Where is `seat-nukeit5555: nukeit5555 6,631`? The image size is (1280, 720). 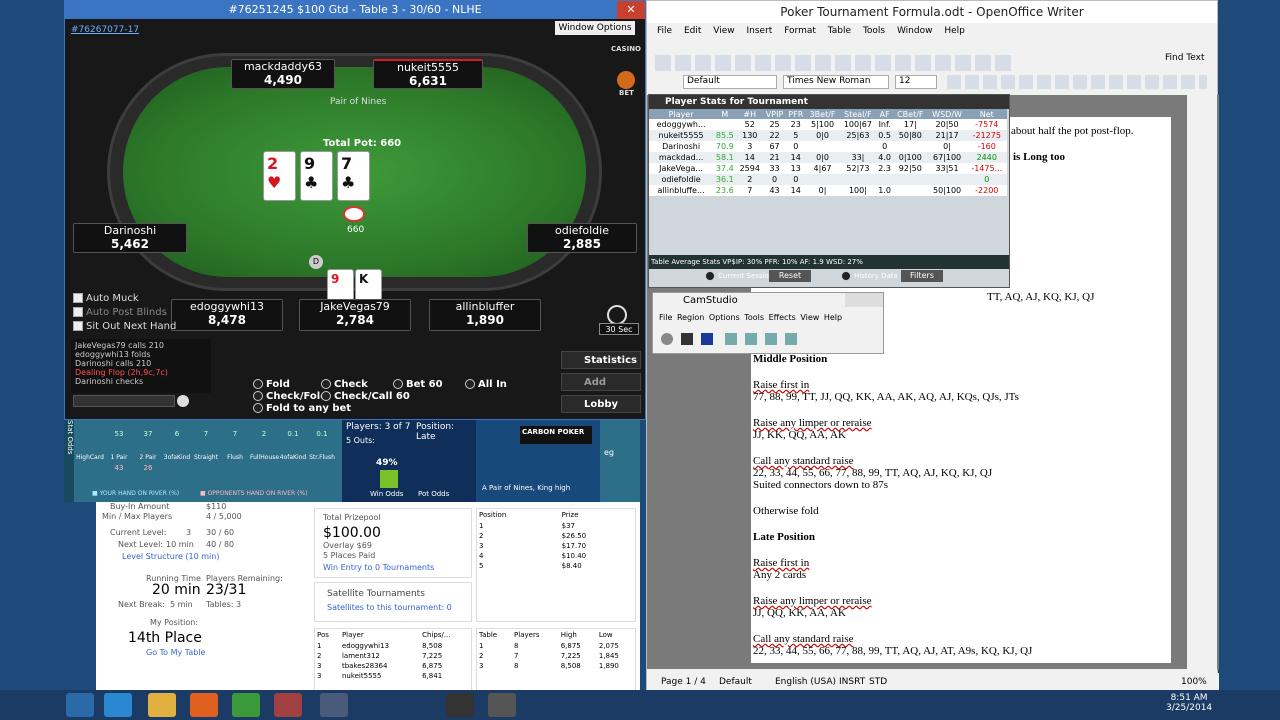 seat-nukeit5555: nukeit5555 6,631 is located at coordinates (428, 74).